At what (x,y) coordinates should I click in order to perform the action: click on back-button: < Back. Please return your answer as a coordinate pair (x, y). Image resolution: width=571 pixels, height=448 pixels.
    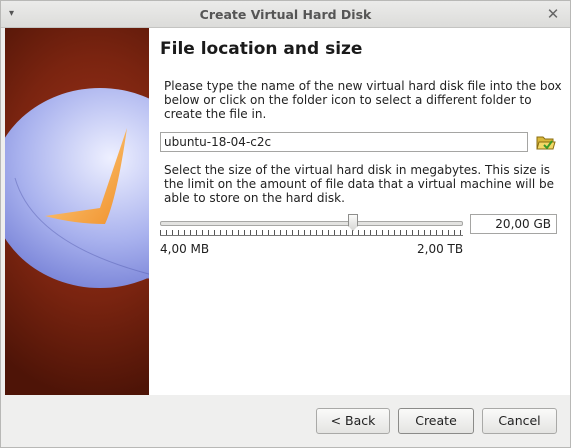
    Looking at the image, I should click on (353, 421).